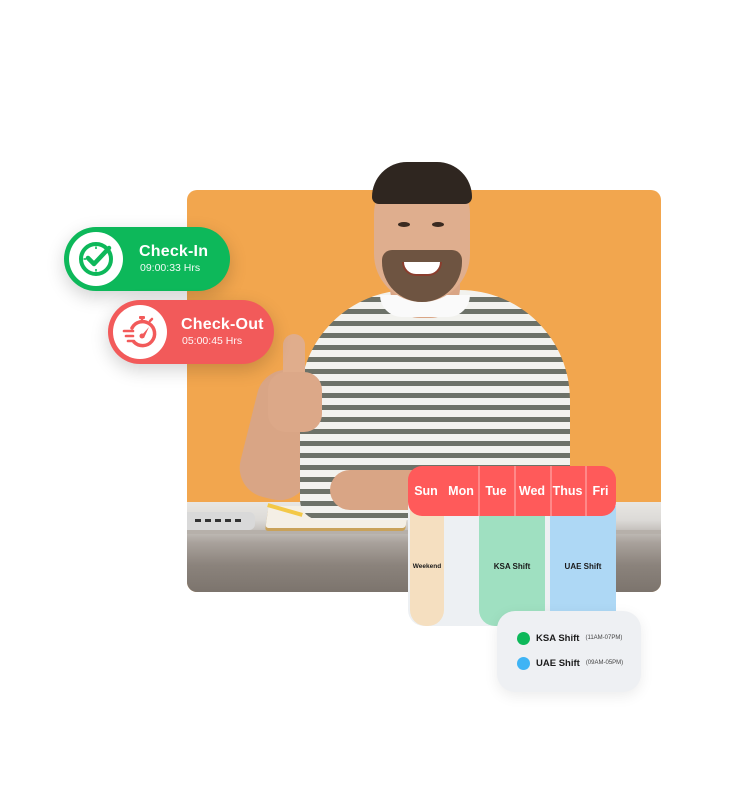 This screenshot has width=756, height=788. I want to click on check-out-duration: 05:00:45 Hrs, so click(212, 341).